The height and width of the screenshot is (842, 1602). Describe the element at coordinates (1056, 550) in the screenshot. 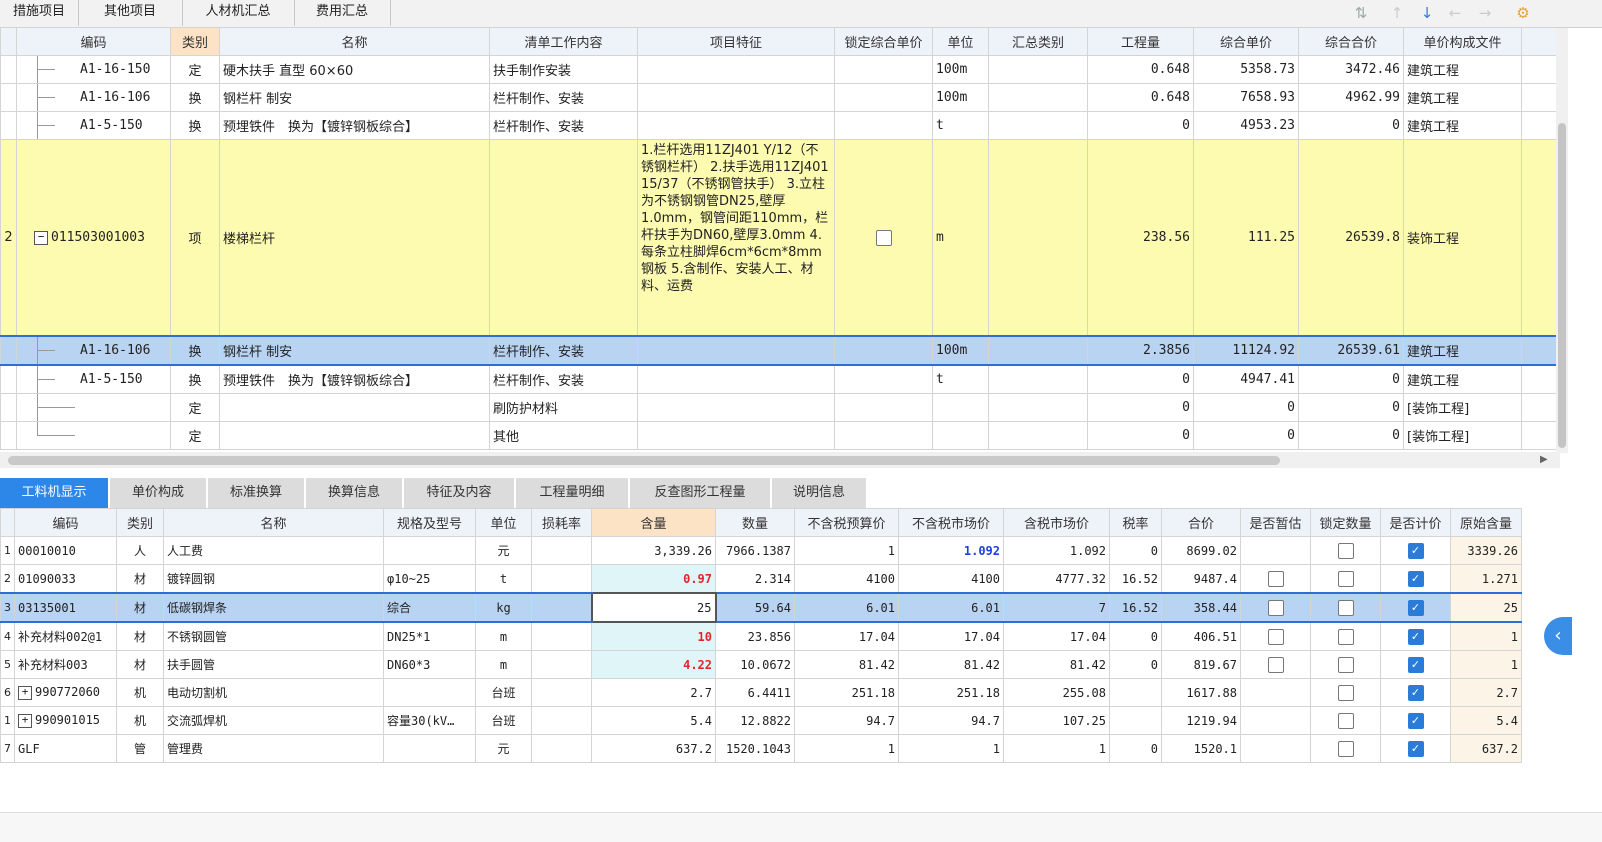

I see `material-market-price-tax: 1.092` at that location.